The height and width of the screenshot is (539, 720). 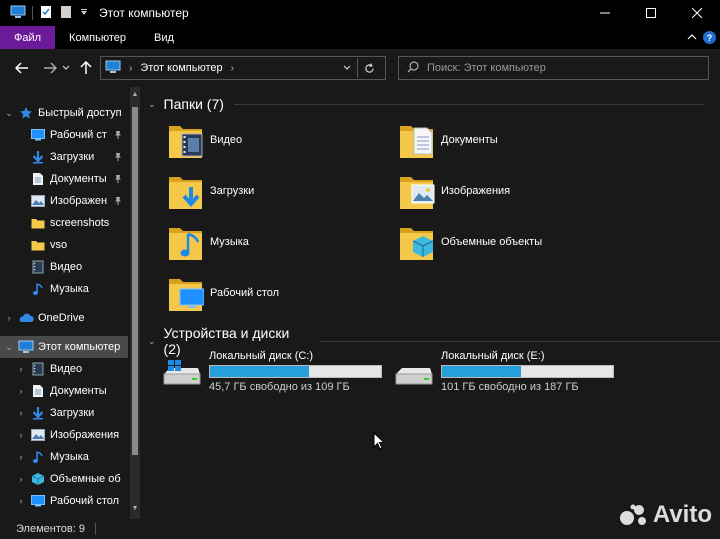 I want to click on download-icon, so click(x=38, y=157).